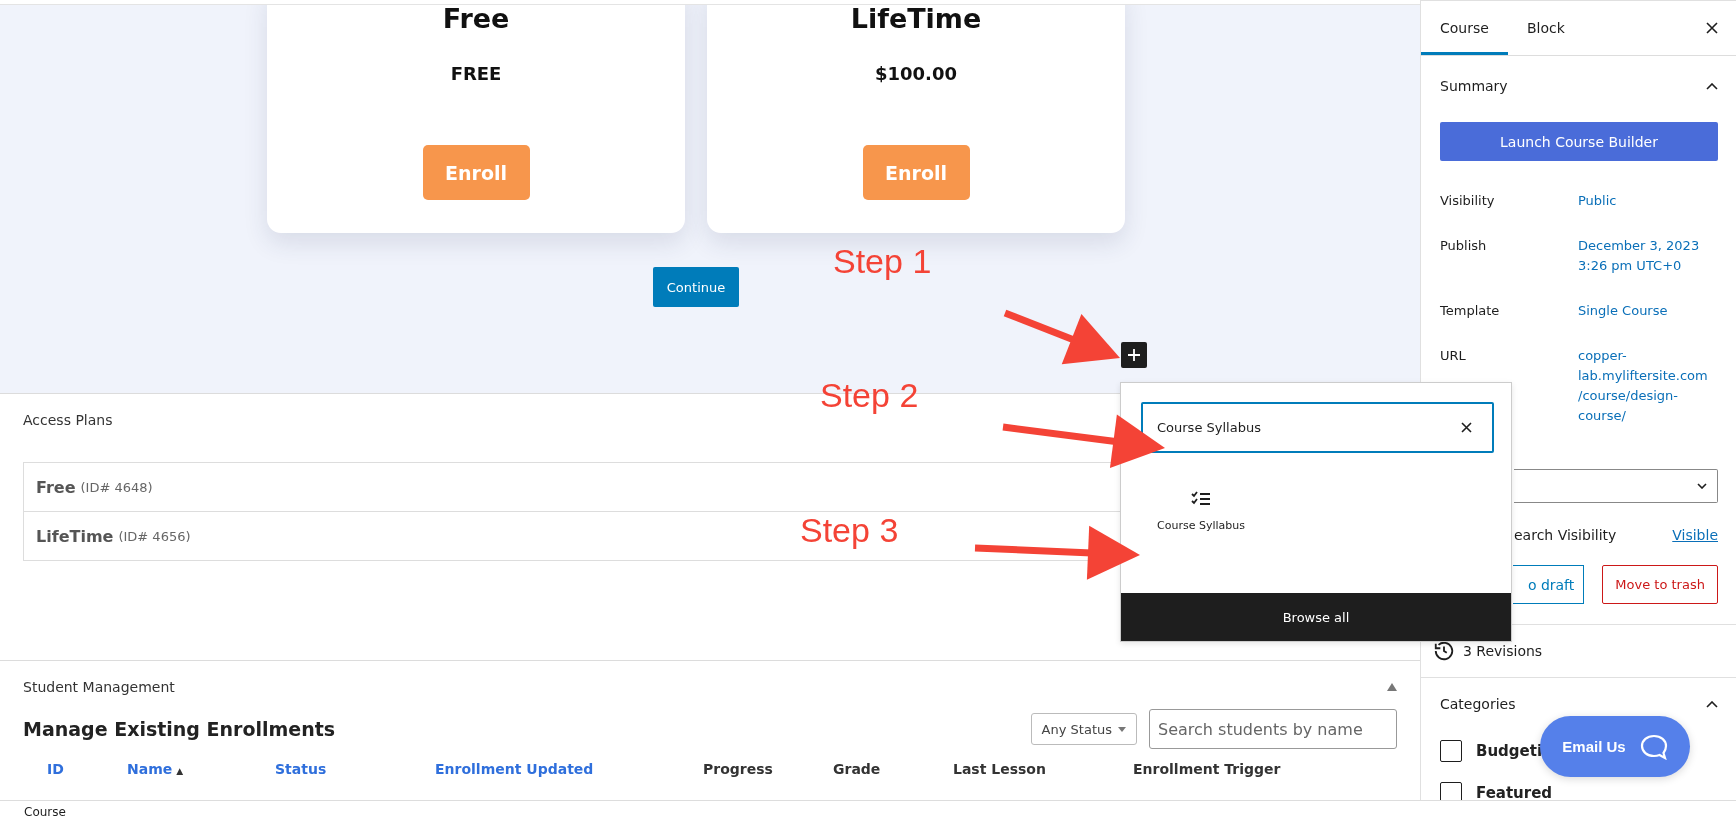  I want to click on field-value-link: copper- lab.myliftersite.com /course/design- course/, so click(1648, 386).